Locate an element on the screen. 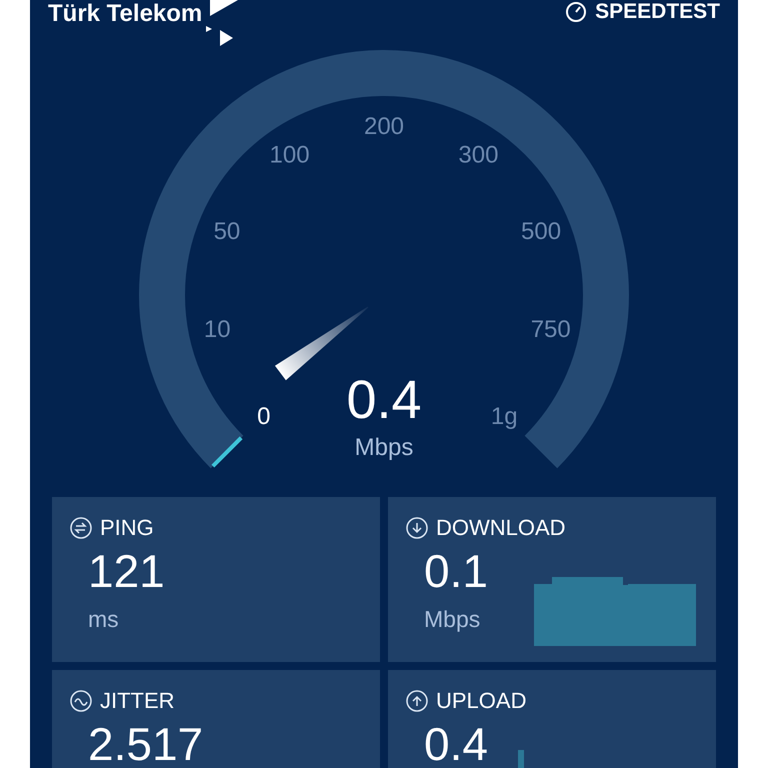 The image size is (768, 768). metric-label: PING is located at coordinates (127, 528).